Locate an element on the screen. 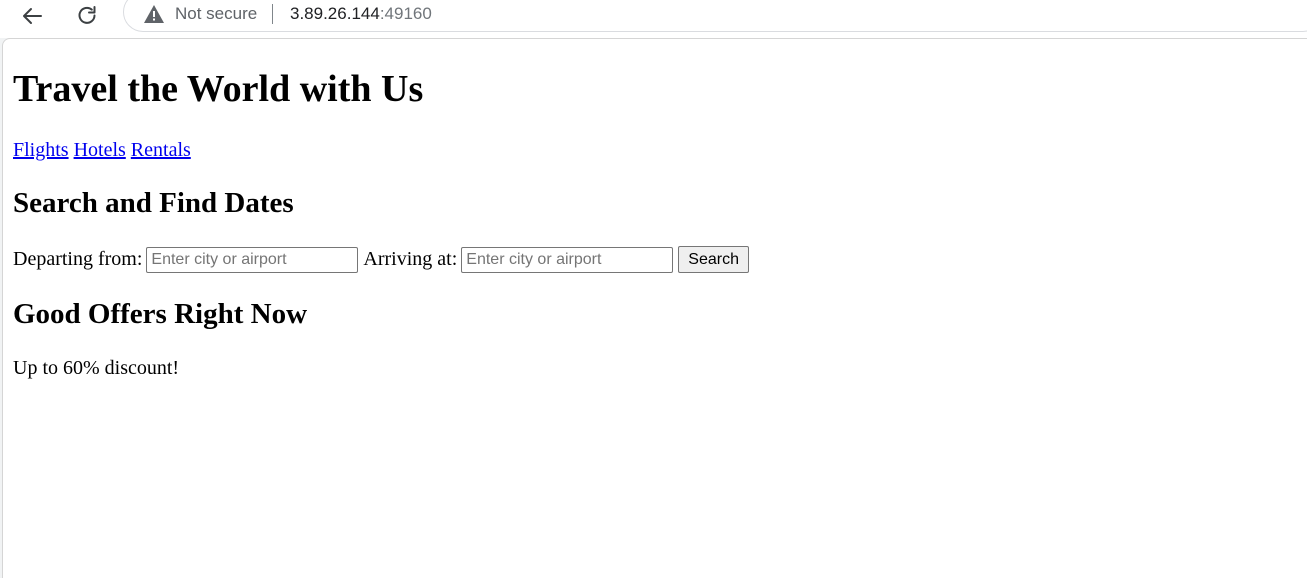 Image resolution: width=1307 pixels, height=578 pixels. url-text: 3.89.26.144:49160 is located at coordinates (361, 14).